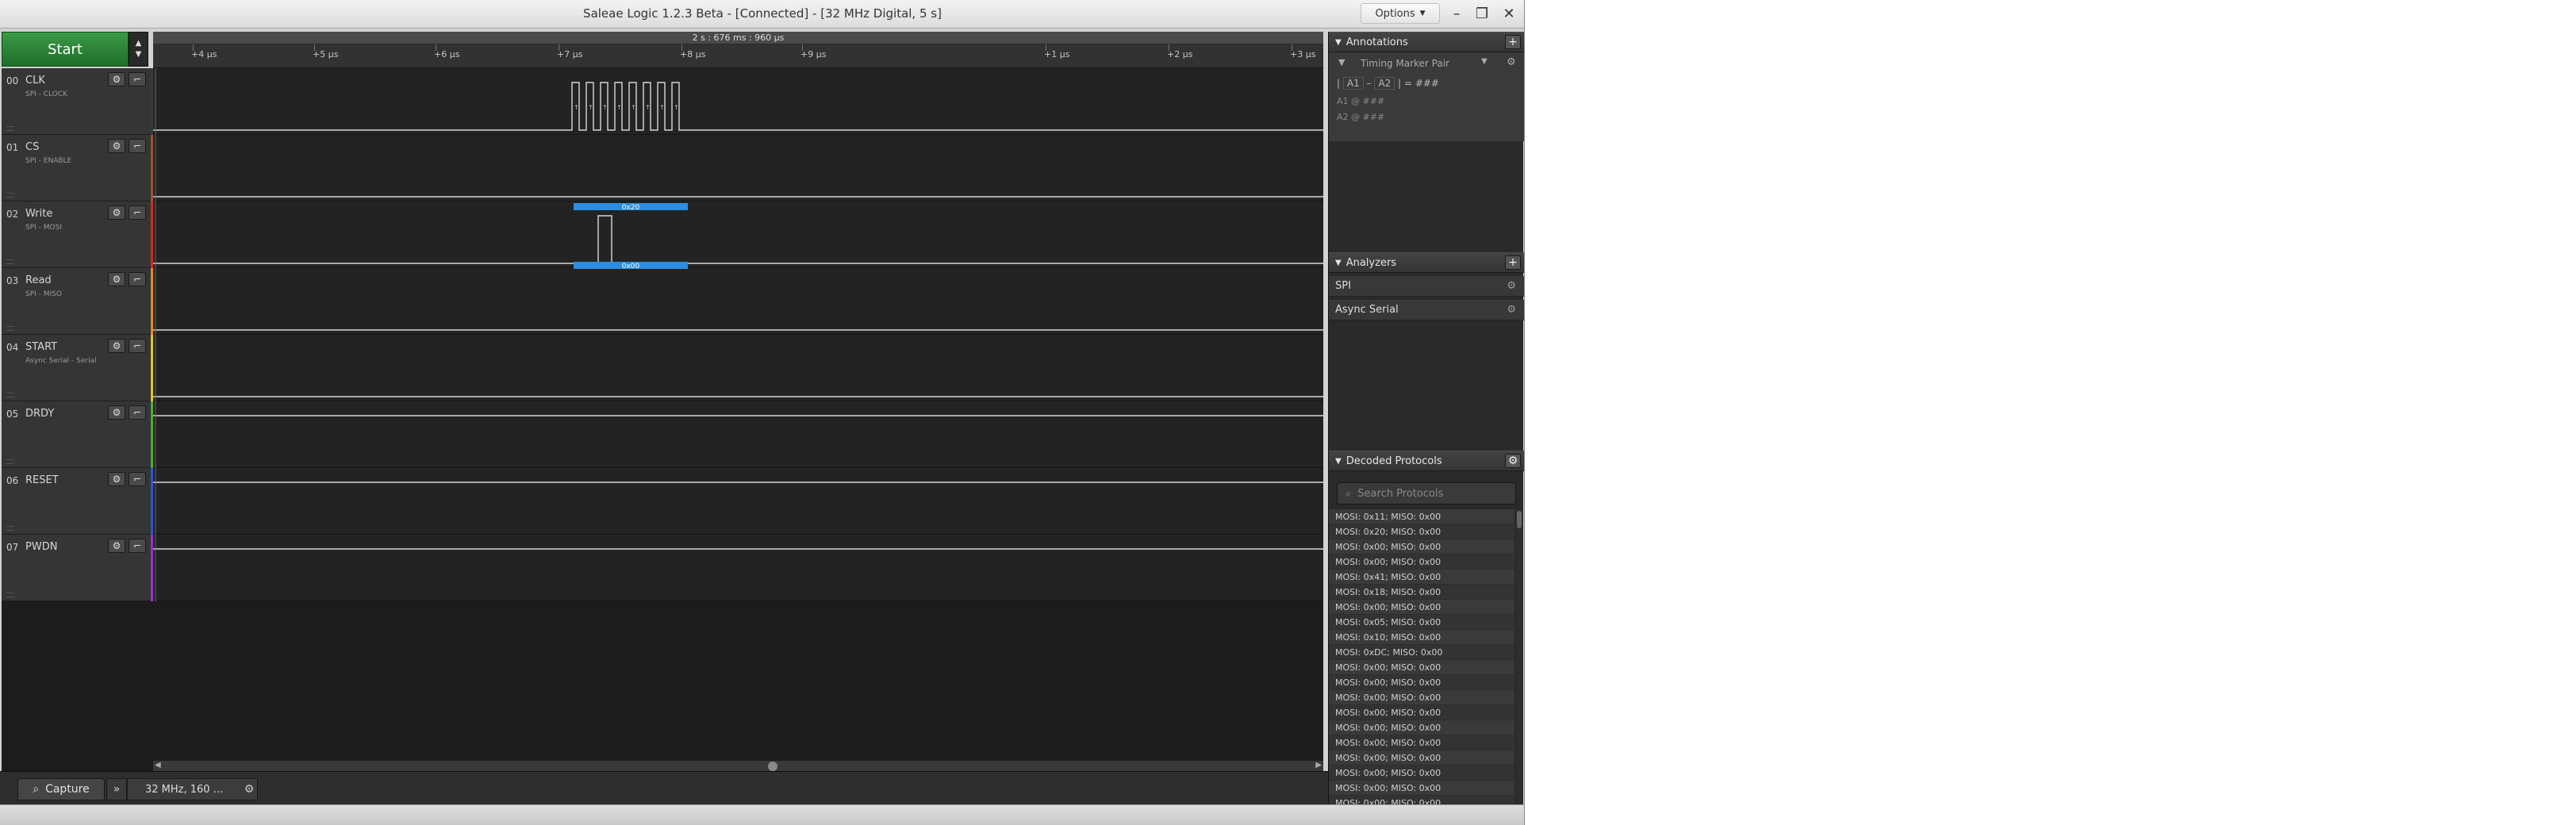  What do you see at coordinates (1318, 765) in the screenshot?
I see `scroll-right-icon: ▶` at bounding box center [1318, 765].